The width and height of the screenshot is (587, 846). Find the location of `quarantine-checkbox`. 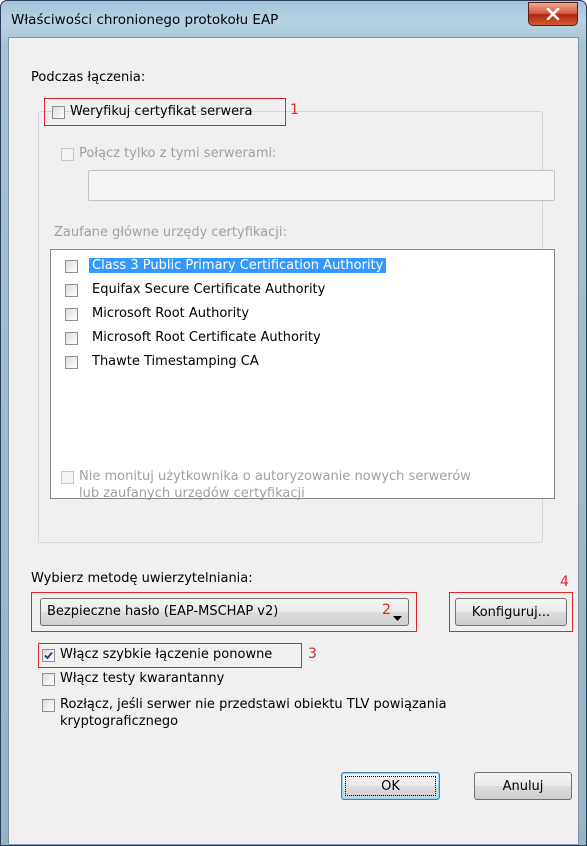

quarantine-checkbox is located at coordinates (48, 679).